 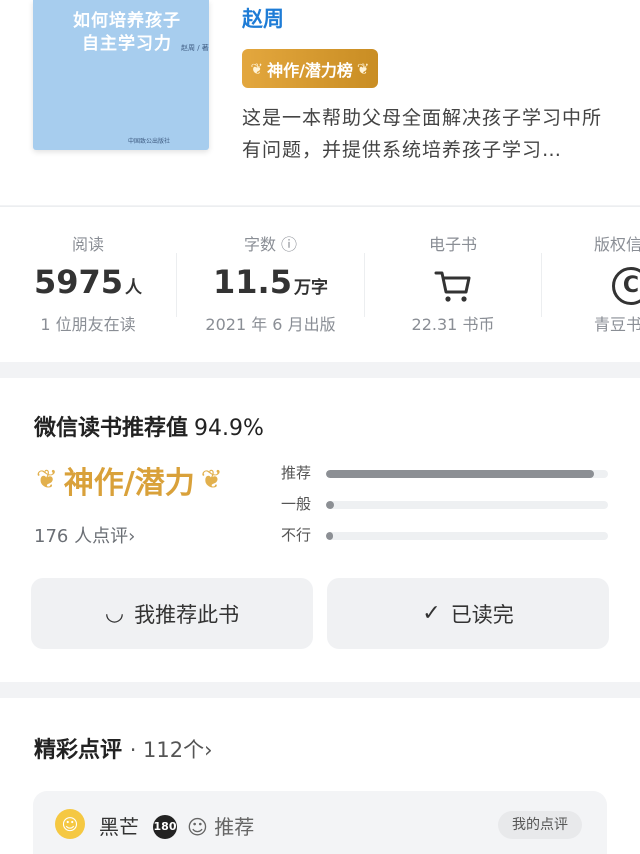 I want to click on rank-badge-label: 神作/潜力榜, so click(x=310, y=70).